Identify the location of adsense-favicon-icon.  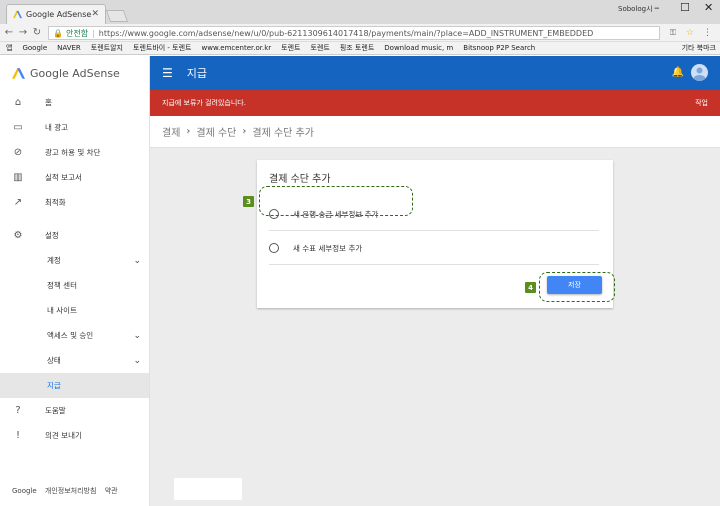
(17, 14).